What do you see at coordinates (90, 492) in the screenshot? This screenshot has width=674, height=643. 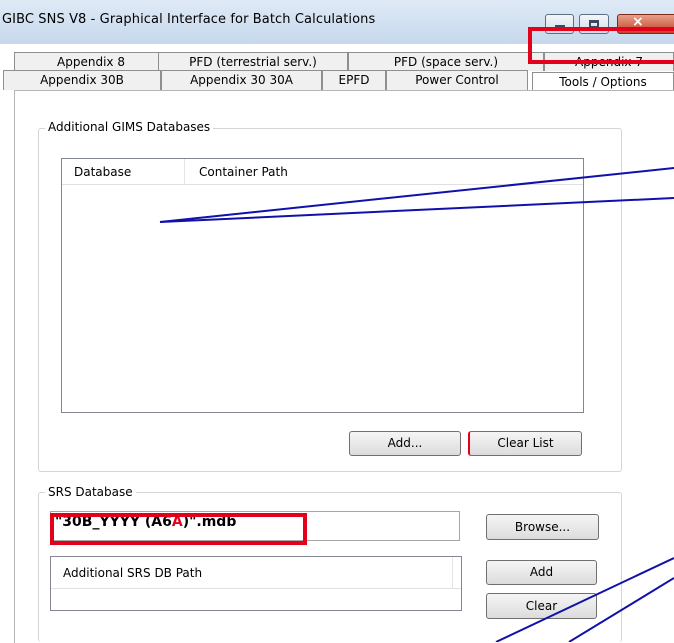 I see `srs-group-title: SRS Database` at bounding box center [90, 492].